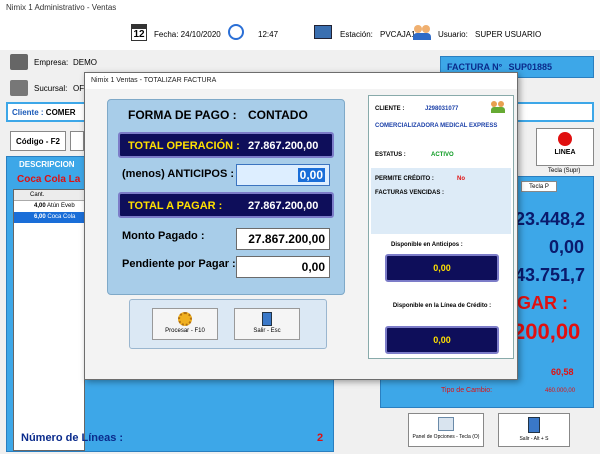 This screenshot has width=600, height=454. What do you see at coordinates (49, 206) in the screenshot?
I see `table-row: 4,00 Atún Eveb` at bounding box center [49, 206].